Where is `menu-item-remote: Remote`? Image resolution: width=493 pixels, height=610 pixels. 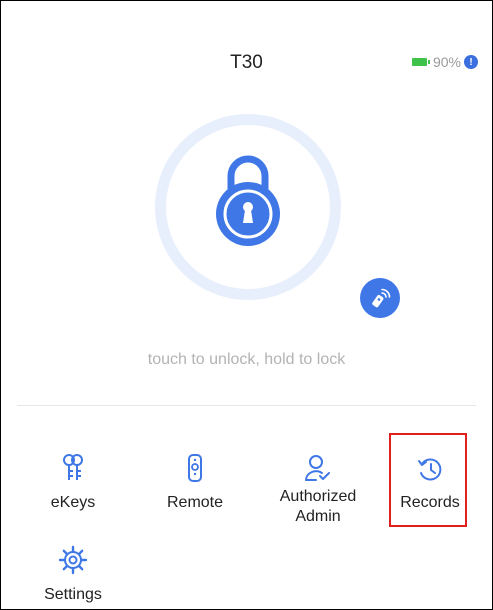 menu-item-remote: Remote is located at coordinates (195, 481).